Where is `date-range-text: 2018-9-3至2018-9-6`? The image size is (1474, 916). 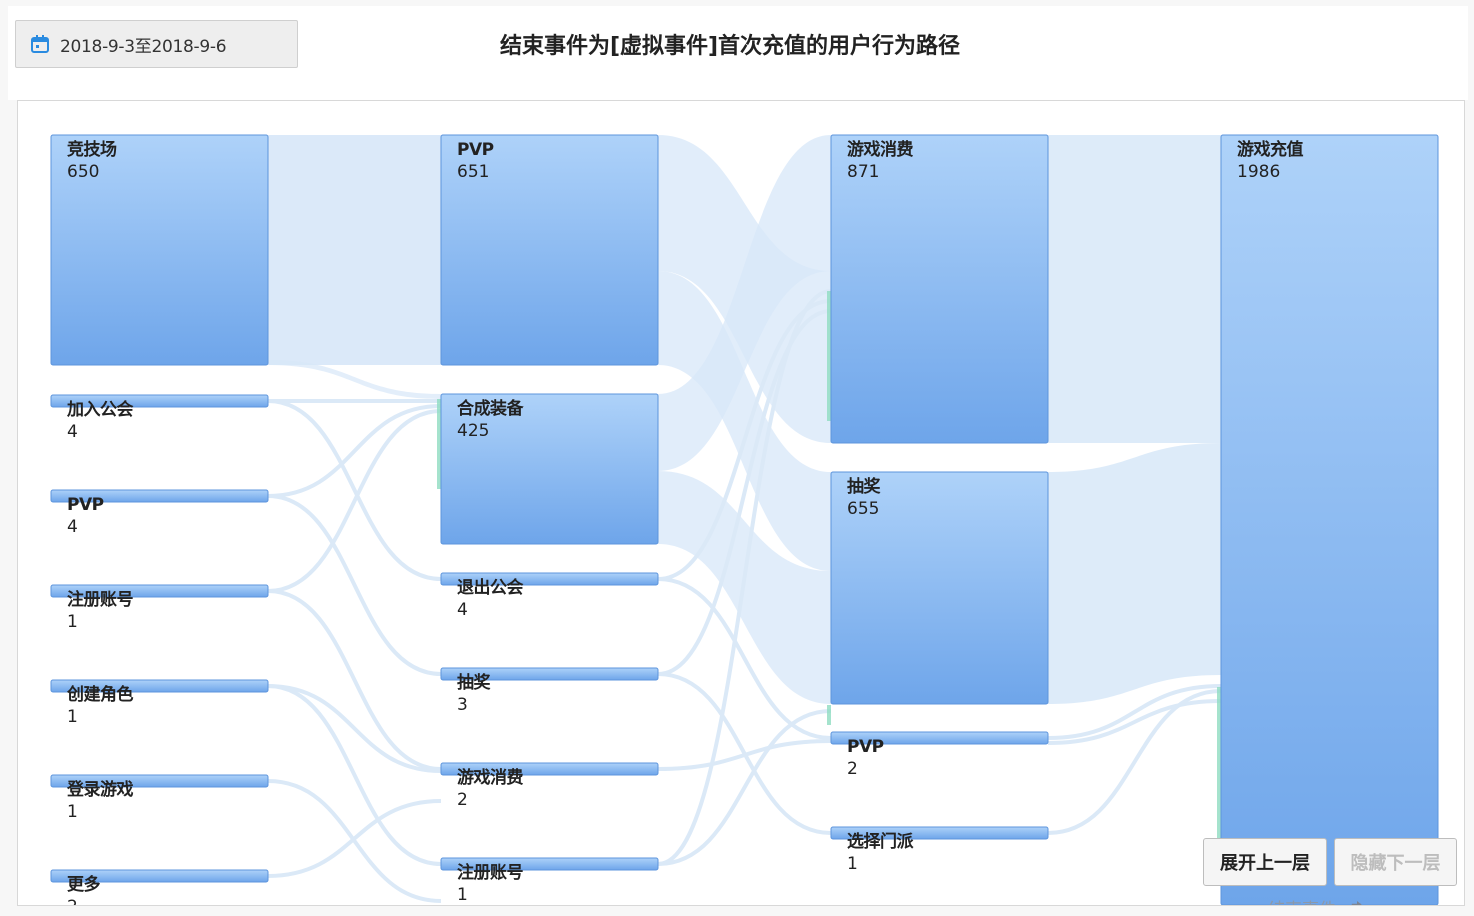 date-range-text: 2018-9-3至2018-9-6 is located at coordinates (143, 46).